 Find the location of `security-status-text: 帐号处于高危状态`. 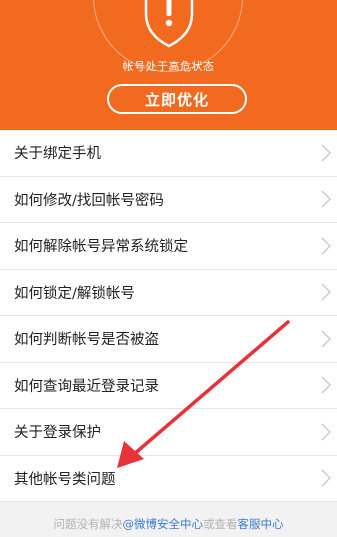

security-status-text: 帐号处于高危状态 is located at coordinates (168, 66).